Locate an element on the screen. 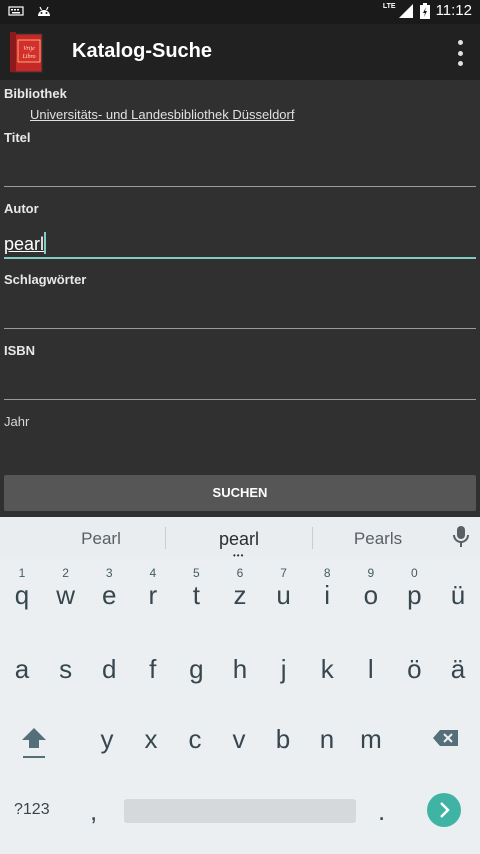 The width and height of the screenshot is (480, 854). suggestion-2: pearl is located at coordinates (239, 539).